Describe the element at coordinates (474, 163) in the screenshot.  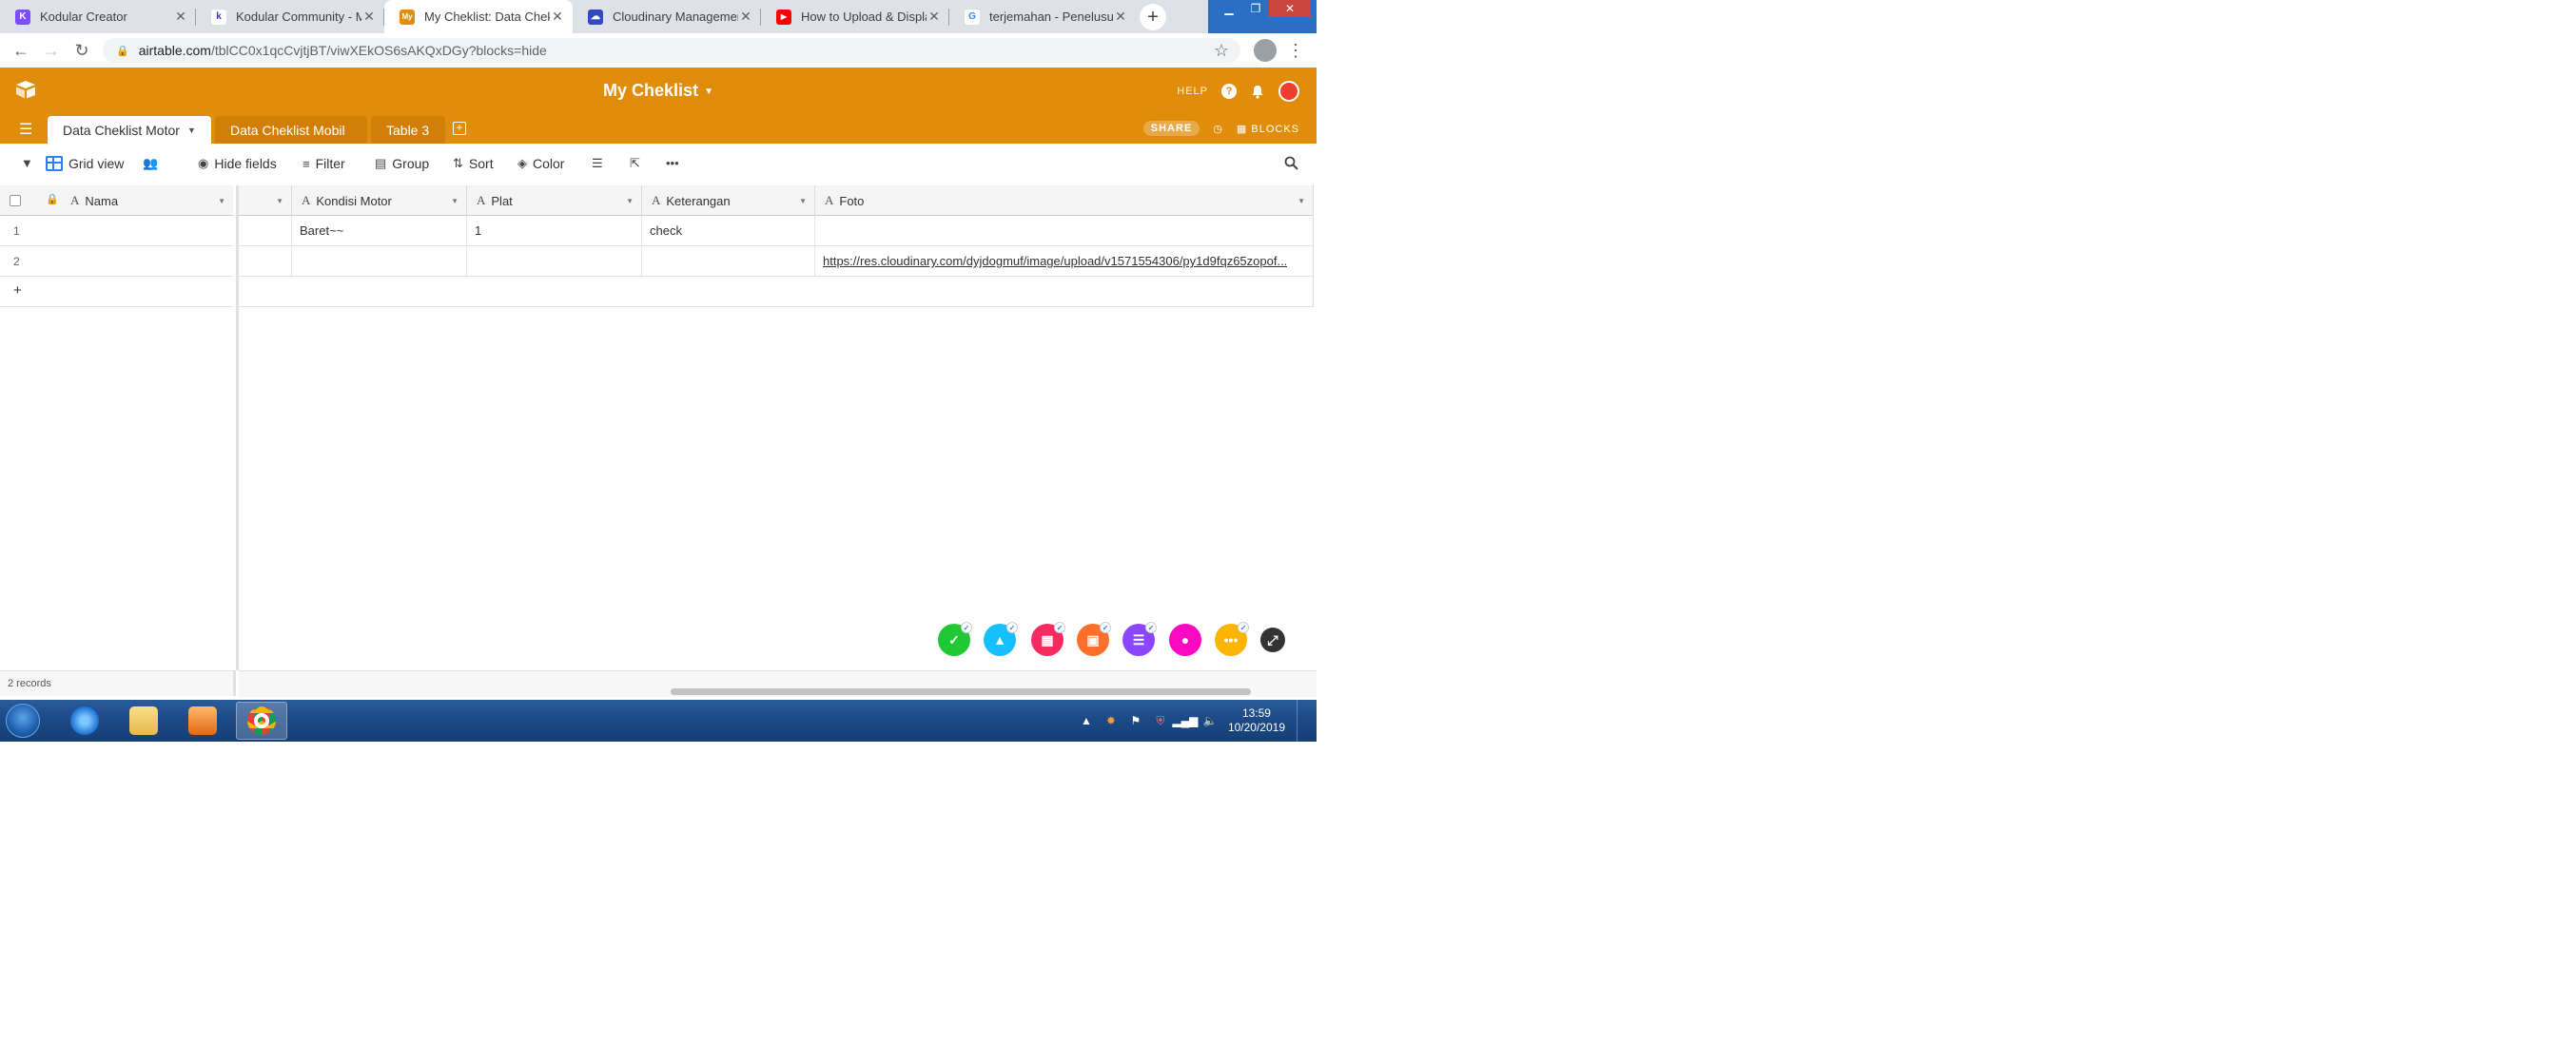
I see `sort-button: ⇅ Sort` at that location.